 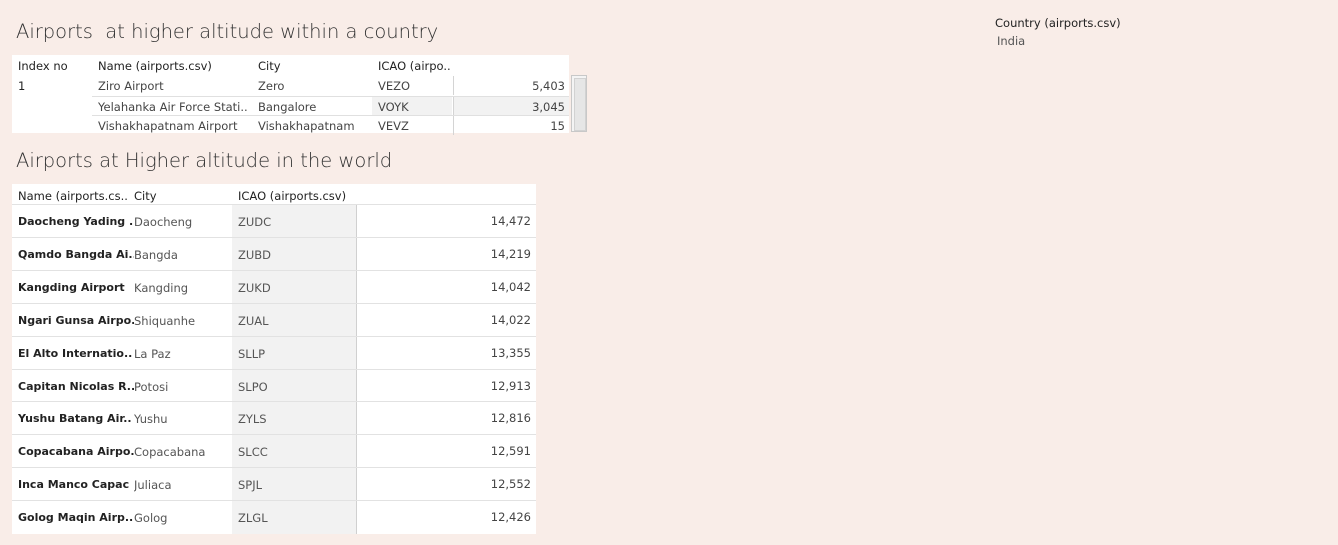 What do you see at coordinates (1011, 41) in the screenshot?
I see `country-filter-value: India` at bounding box center [1011, 41].